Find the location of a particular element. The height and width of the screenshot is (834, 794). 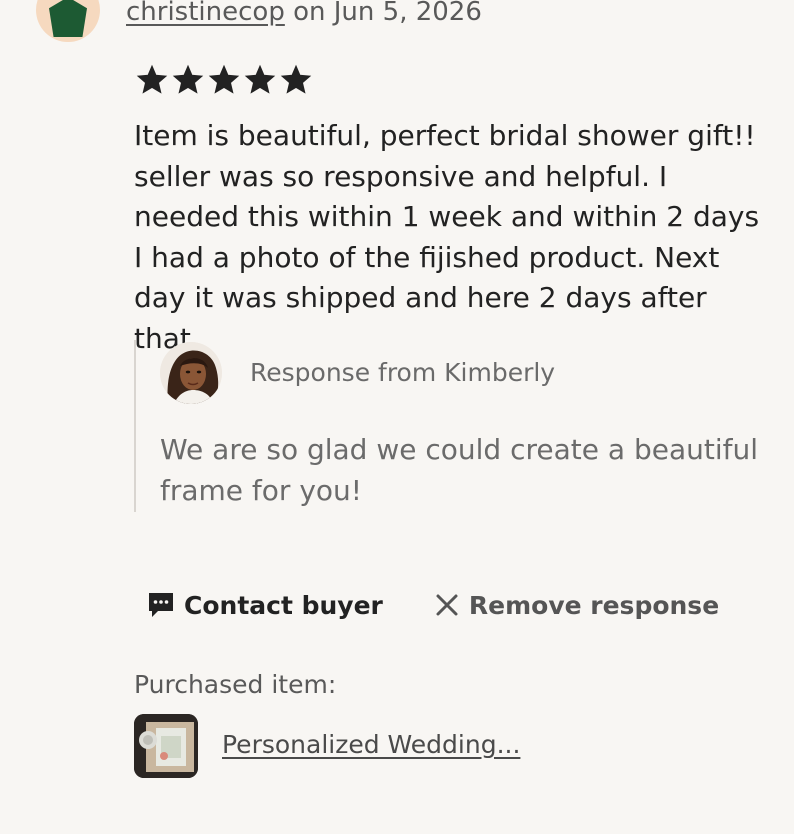

star-rating is located at coordinates (224, 80).